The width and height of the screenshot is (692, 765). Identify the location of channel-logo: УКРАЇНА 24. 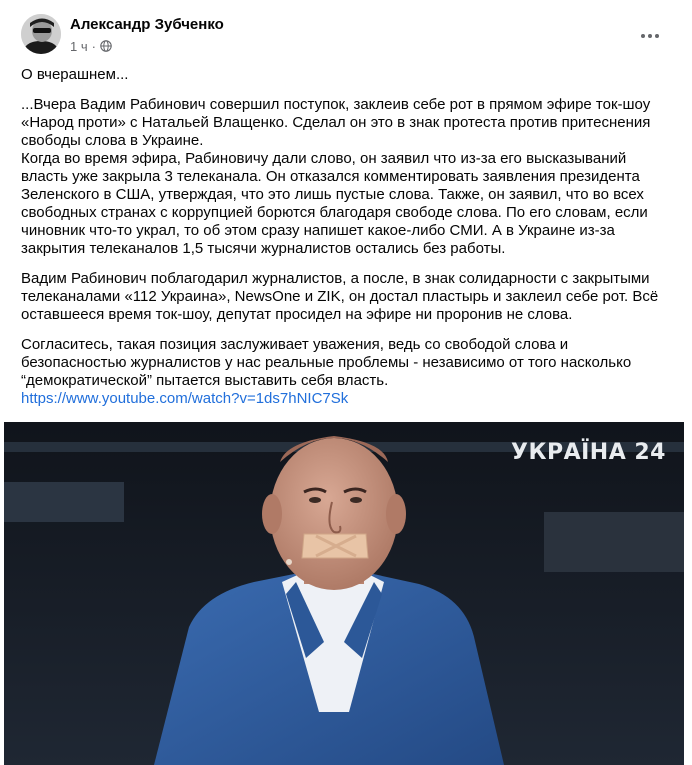
(588, 452).